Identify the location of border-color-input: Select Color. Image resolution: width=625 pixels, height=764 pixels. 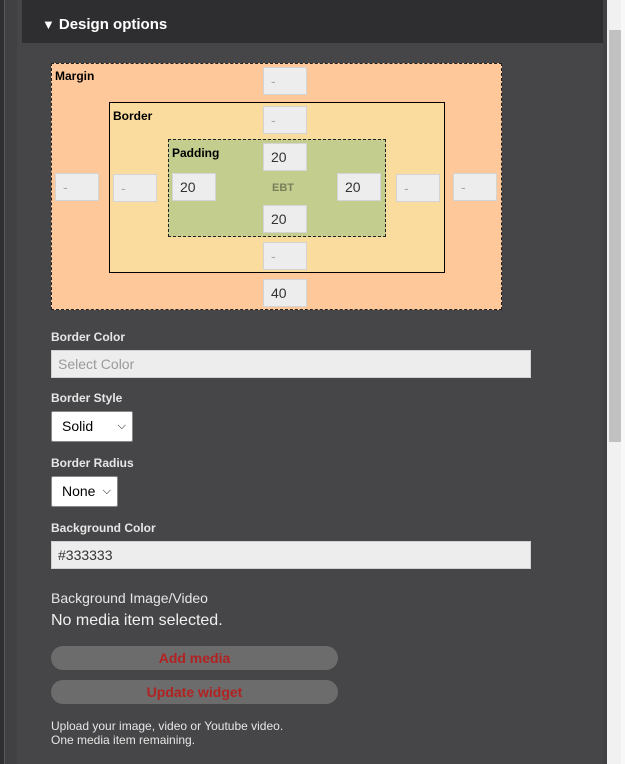
(291, 364).